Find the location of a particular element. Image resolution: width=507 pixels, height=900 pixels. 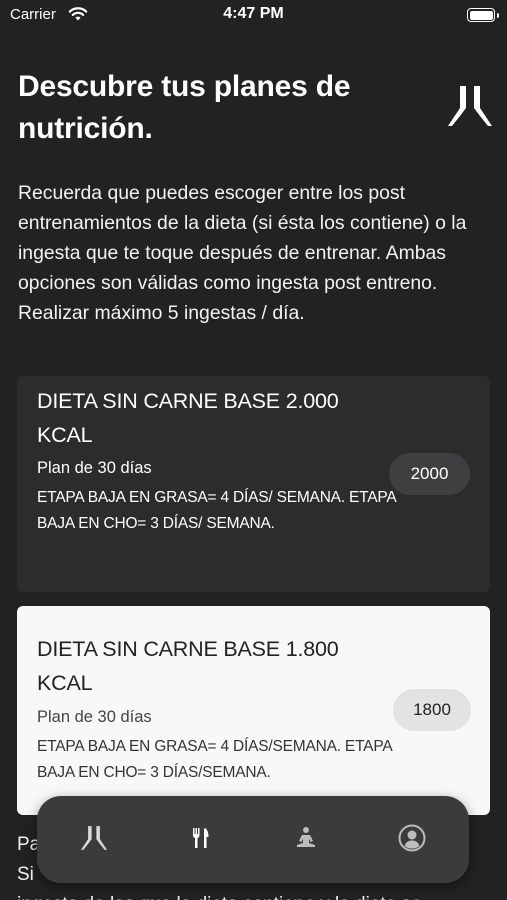

profile-icon is located at coordinates (412, 838).